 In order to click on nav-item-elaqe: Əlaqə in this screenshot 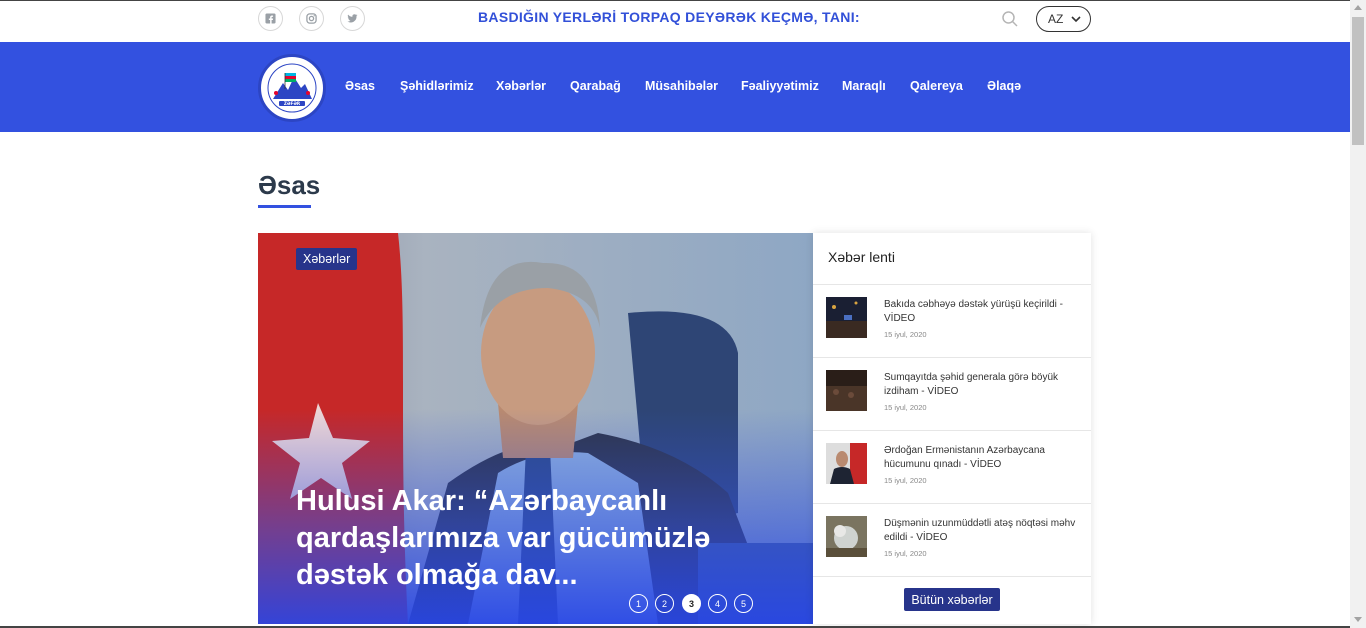, I will do `click(1004, 86)`.